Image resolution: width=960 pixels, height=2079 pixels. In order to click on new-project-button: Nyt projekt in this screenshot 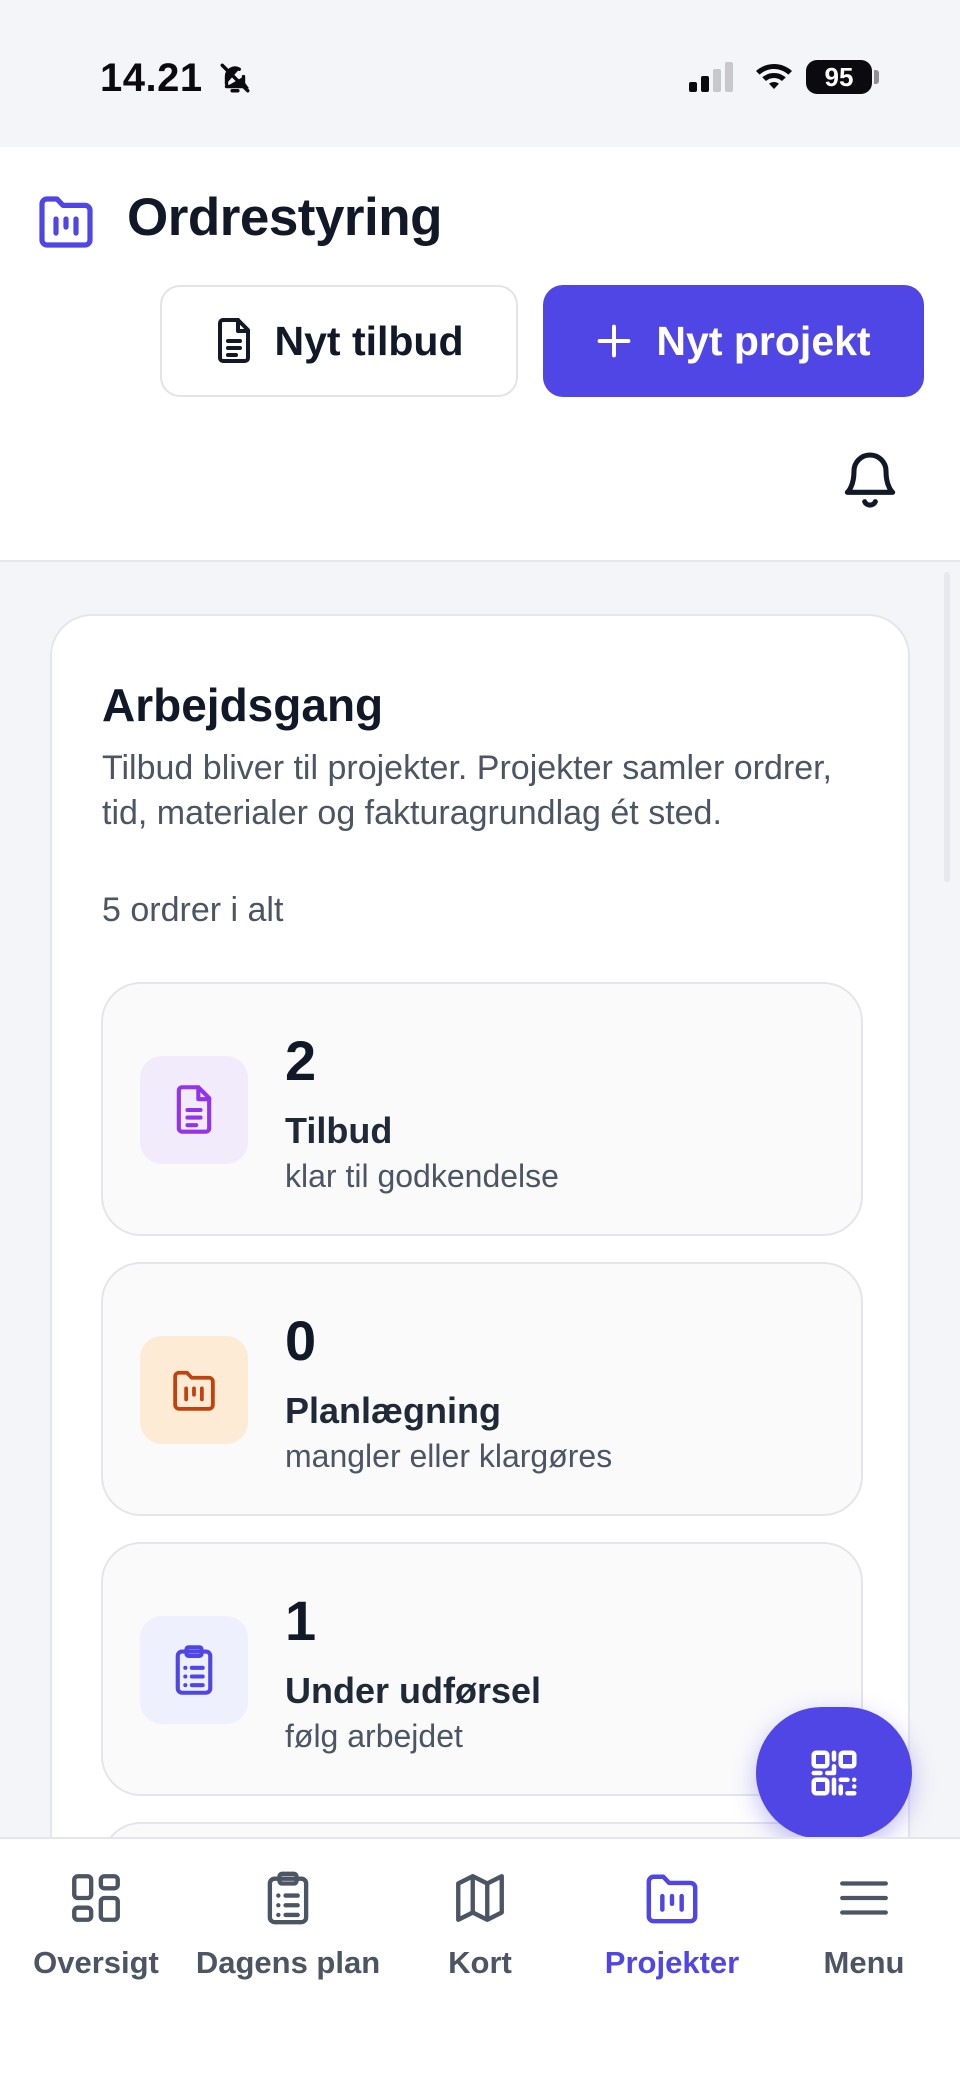, I will do `click(733, 341)`.